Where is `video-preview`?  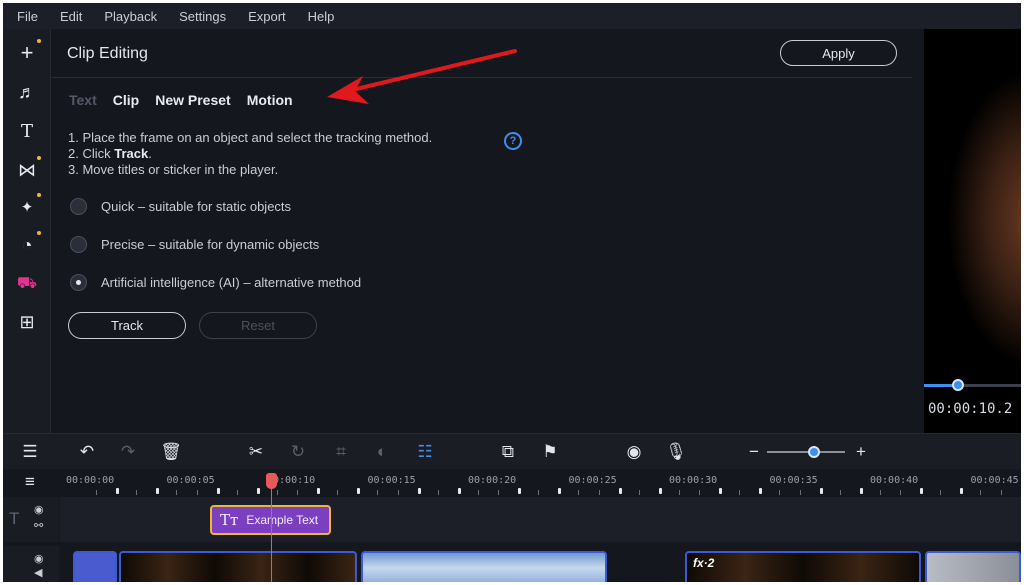
video-preview is located at coordinates (972, 201).